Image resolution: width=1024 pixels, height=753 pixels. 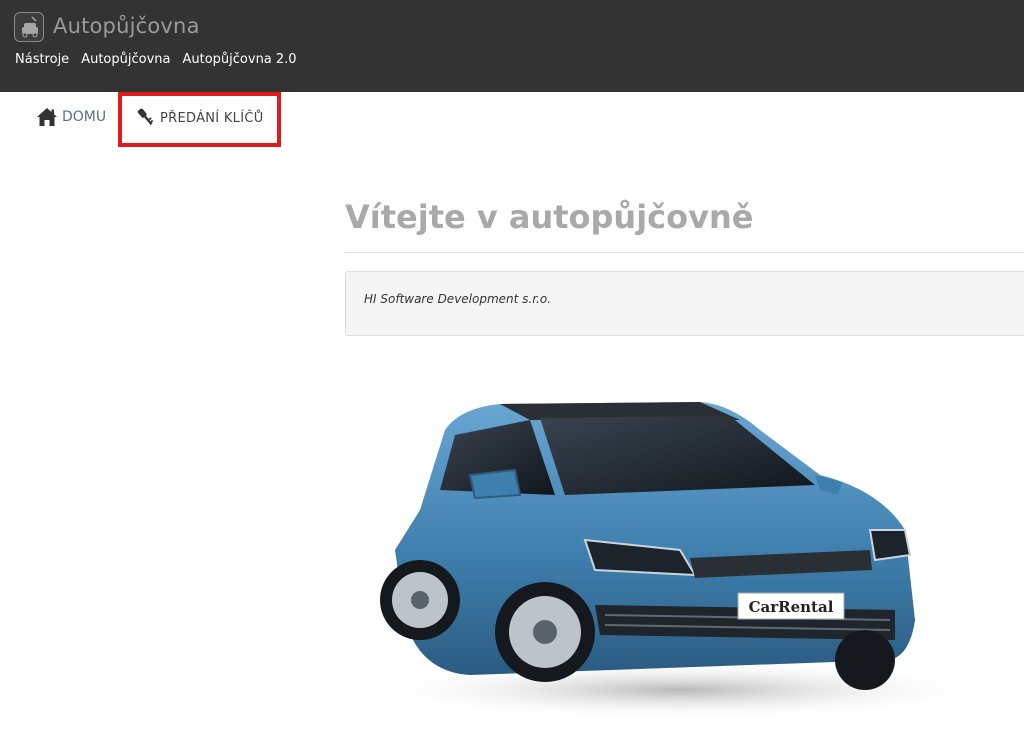 What do you see at coordinates (125, 59) in the screenshot?
I see `menu-item-autopujcovna: Autopůjčovna` at bounding box center [125, 59].